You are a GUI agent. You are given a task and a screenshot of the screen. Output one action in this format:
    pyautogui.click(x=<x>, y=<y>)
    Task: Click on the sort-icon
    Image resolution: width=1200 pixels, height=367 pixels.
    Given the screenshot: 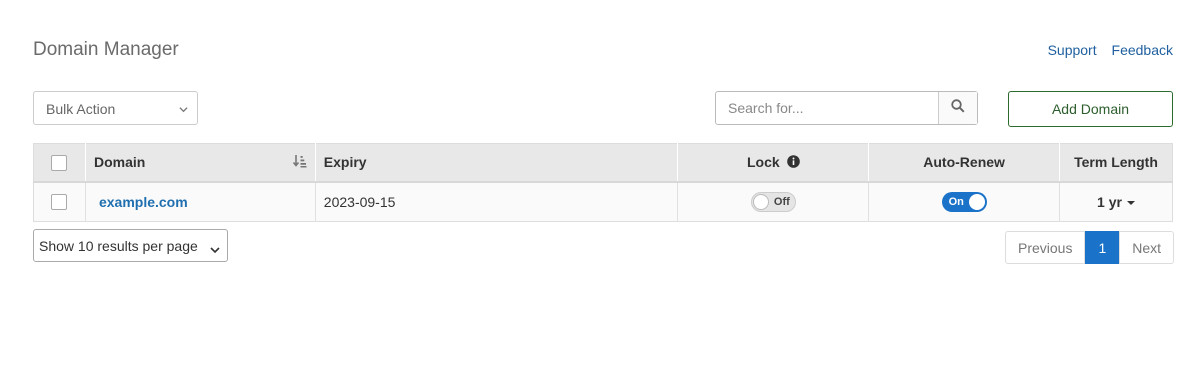 What is the action you would take?
    pyautogui.click(x=299, y=162)
    